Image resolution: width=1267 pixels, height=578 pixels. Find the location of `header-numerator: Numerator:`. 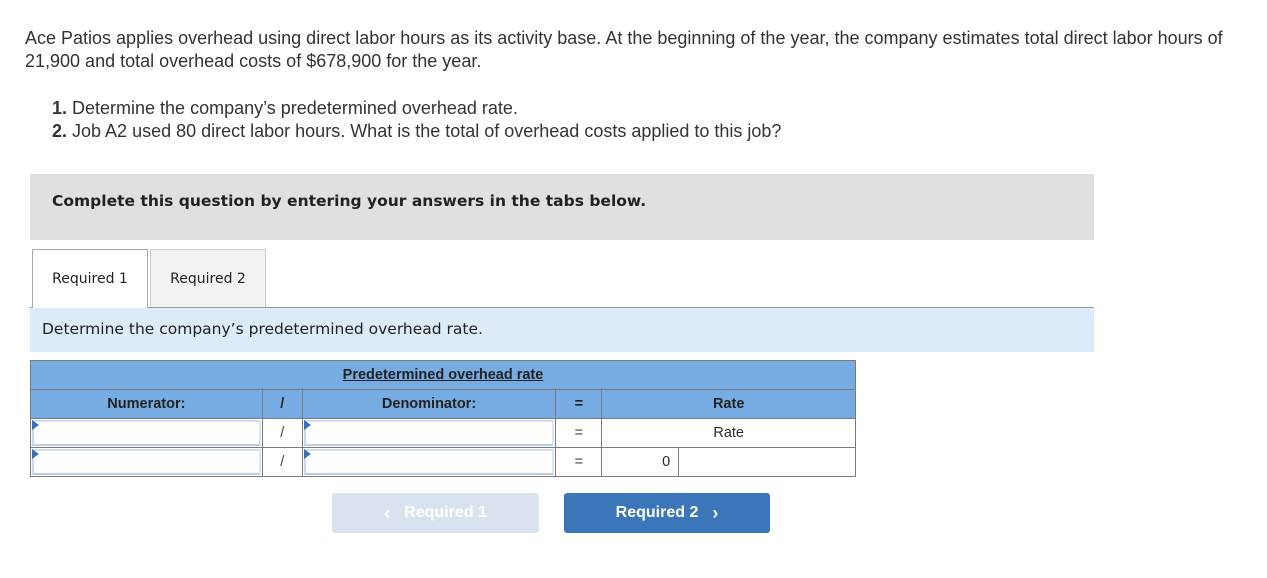

header-numerator: Numerator: is located at coordinates (146, 404).